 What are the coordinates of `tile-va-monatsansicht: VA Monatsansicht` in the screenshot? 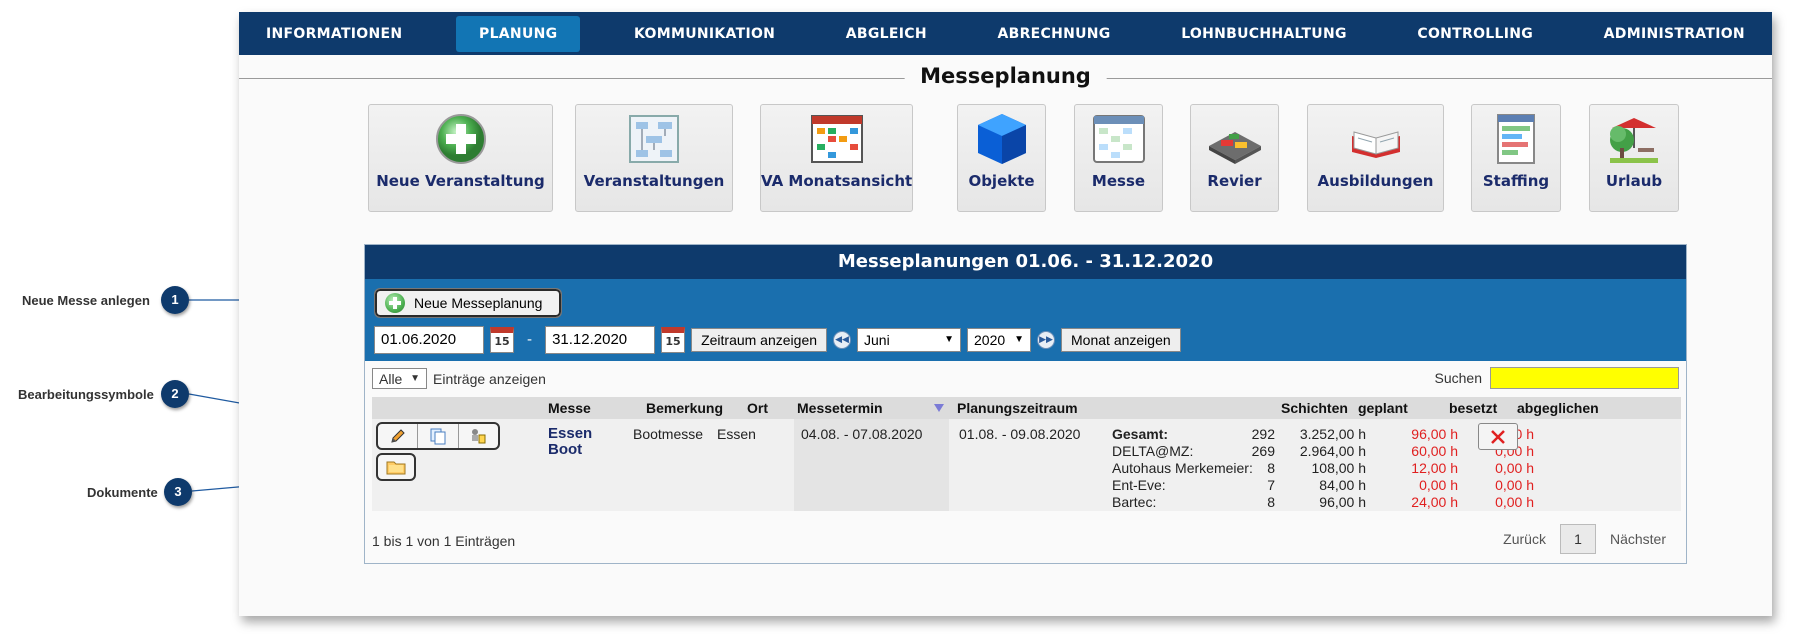 It's located at (836, 158).